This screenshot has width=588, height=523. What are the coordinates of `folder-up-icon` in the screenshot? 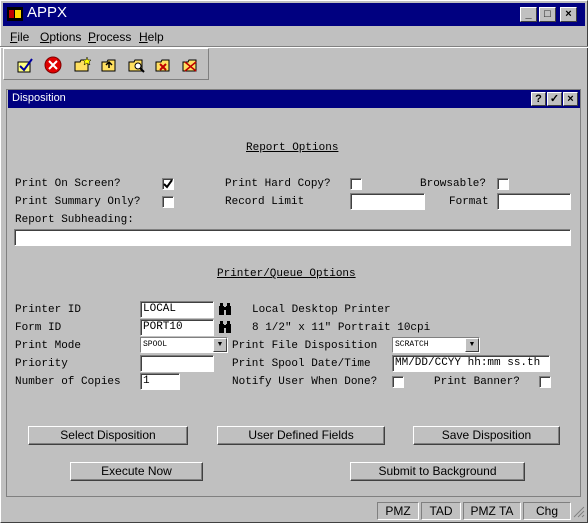 It's located at (110, 65).